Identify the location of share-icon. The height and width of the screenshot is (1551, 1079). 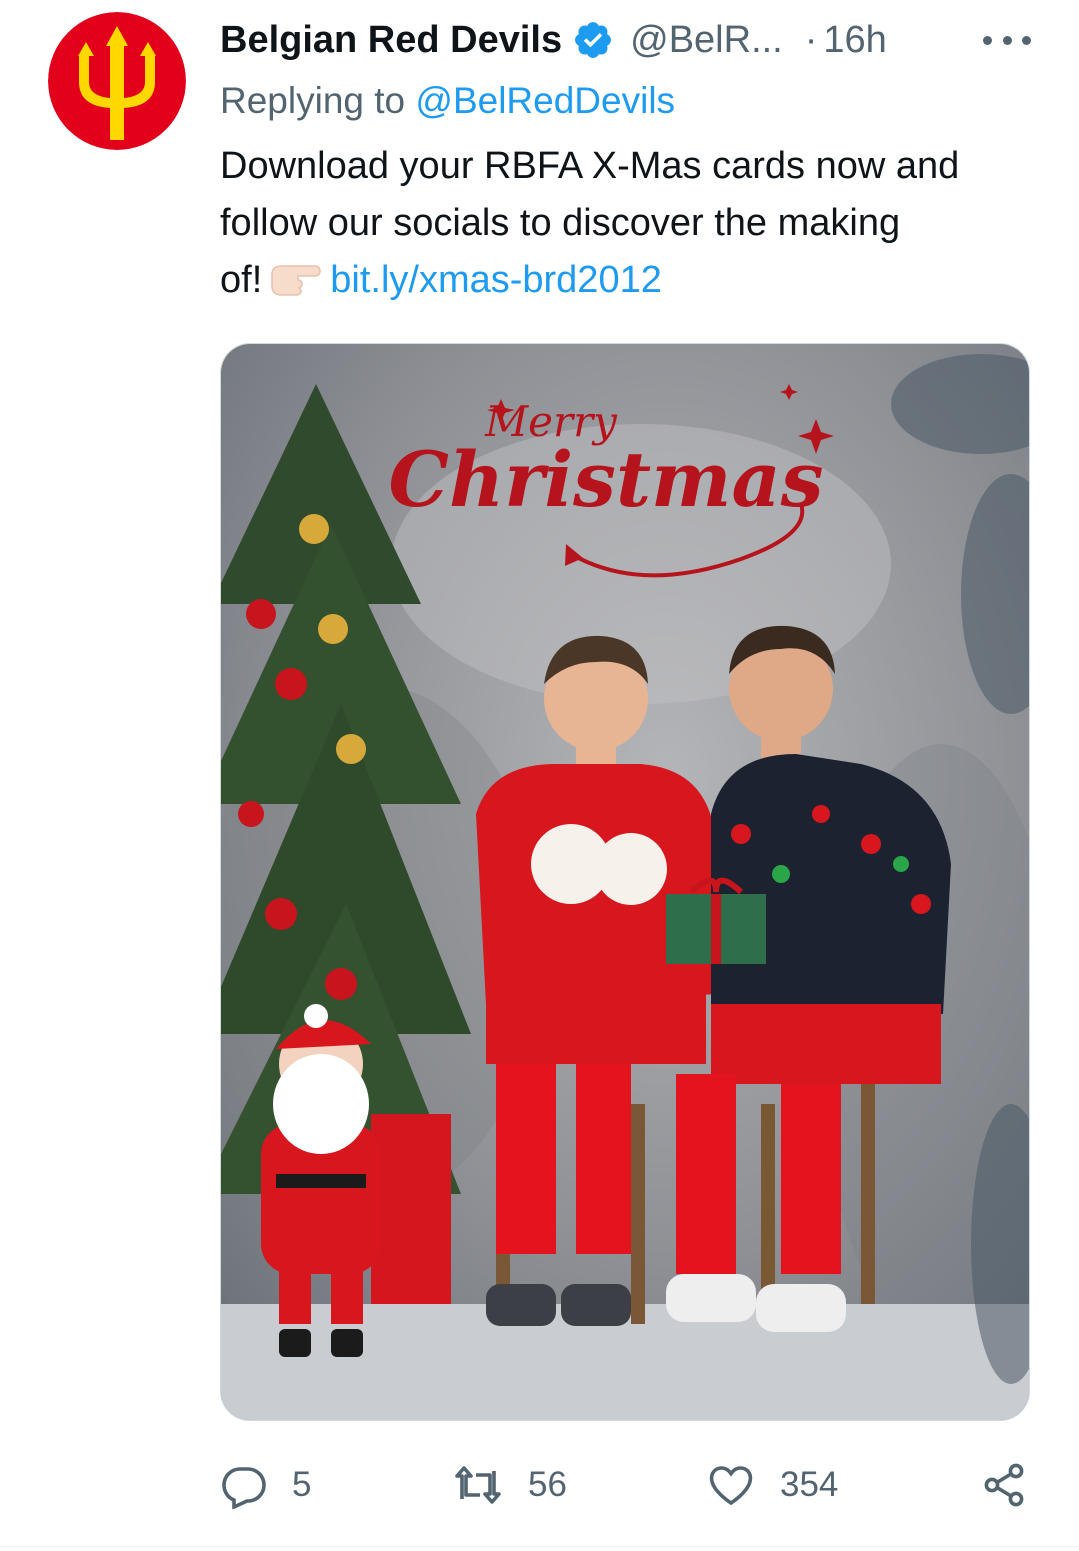
(1004, 1485).